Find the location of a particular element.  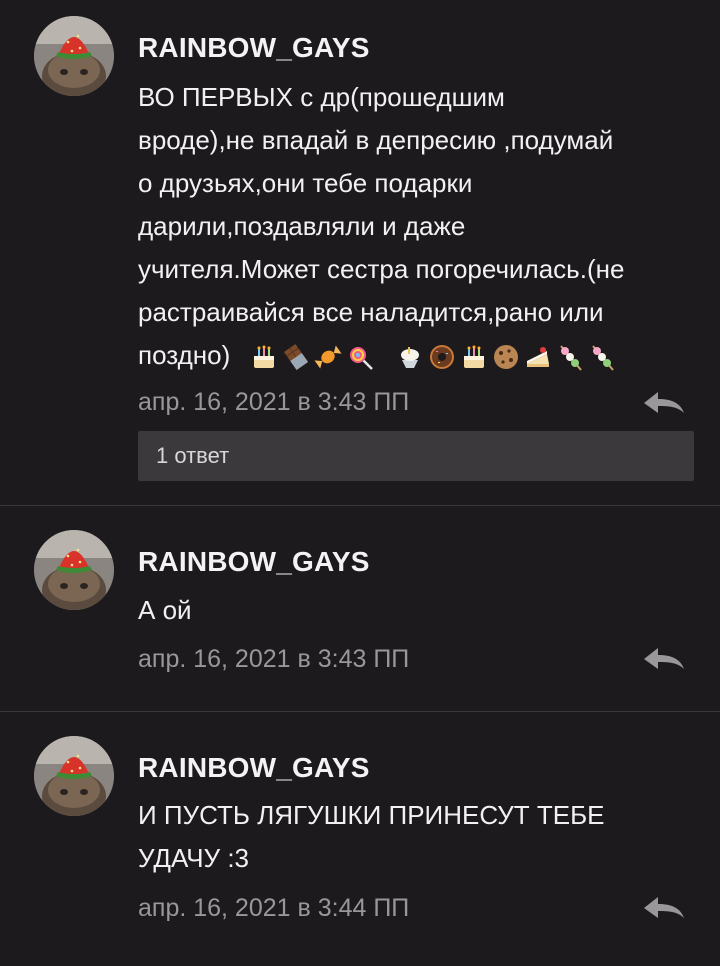

comment-line-with-emojis: поздно) is located at coordinates (418, 355).